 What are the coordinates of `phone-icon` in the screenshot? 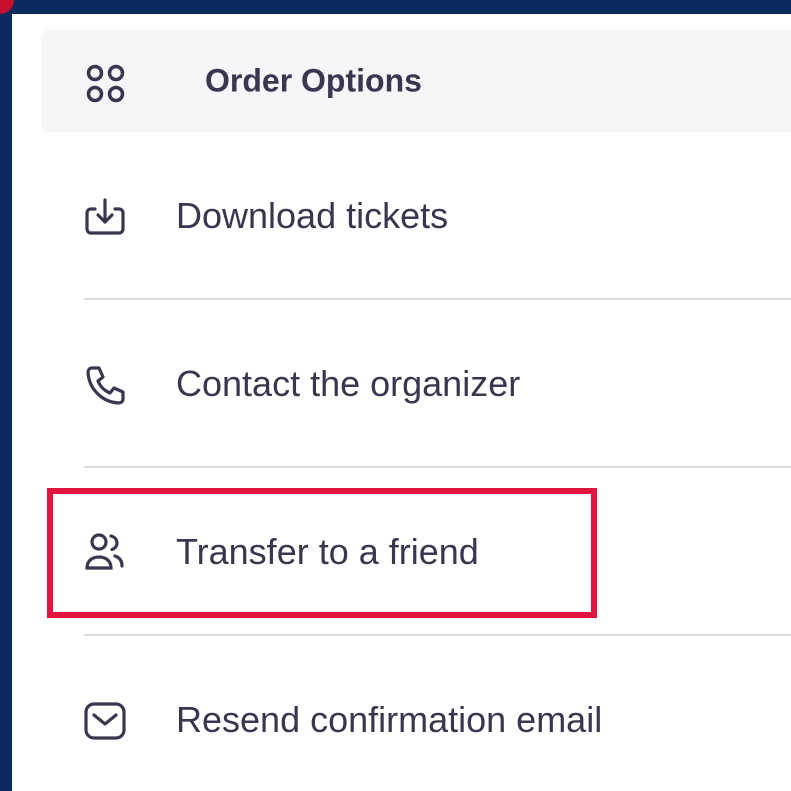 It's located at (105, 385).